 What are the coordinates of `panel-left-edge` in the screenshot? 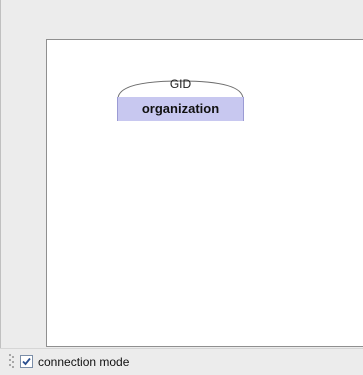 It's located at (5, 174).